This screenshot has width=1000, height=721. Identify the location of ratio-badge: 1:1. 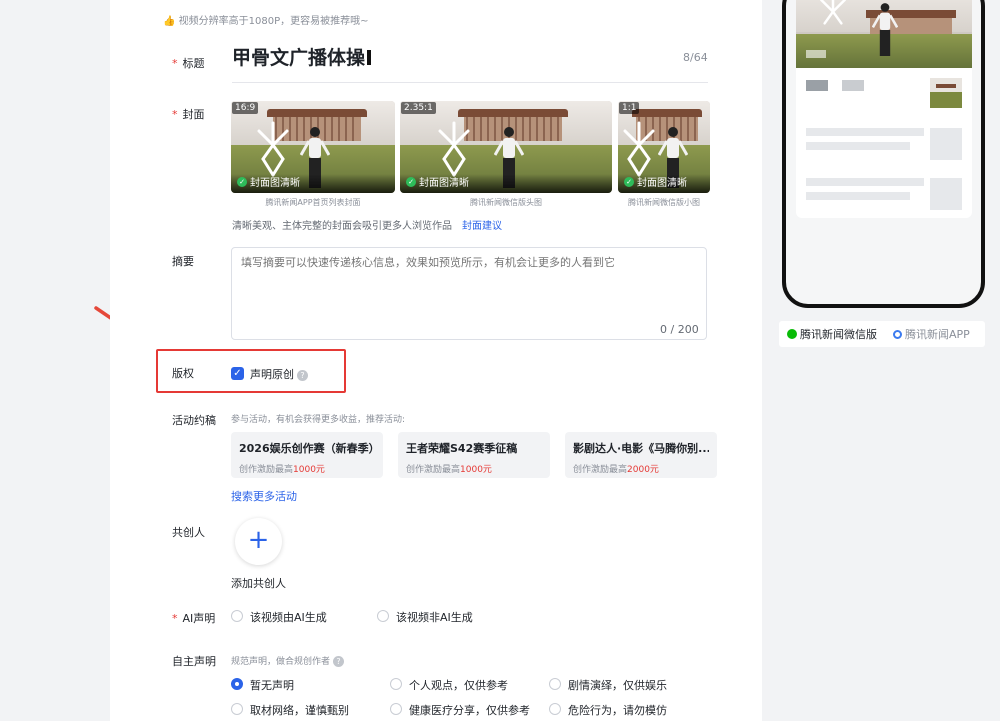
(629, 108).